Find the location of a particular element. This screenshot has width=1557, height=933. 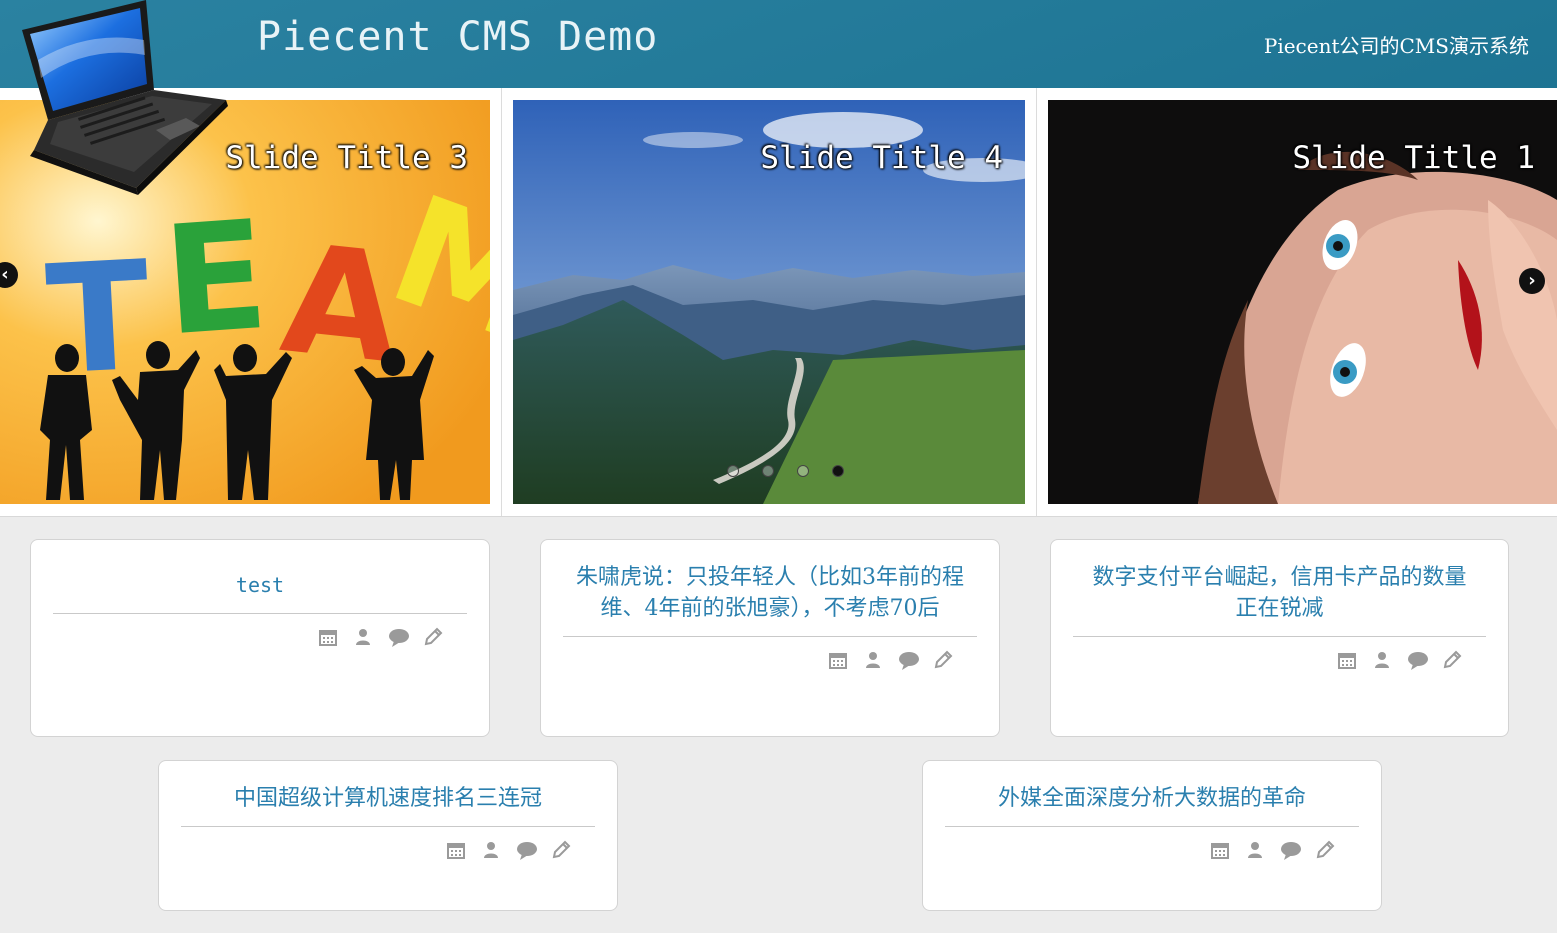

chevron-right-icon: › is located at coordinates (1532, 281).